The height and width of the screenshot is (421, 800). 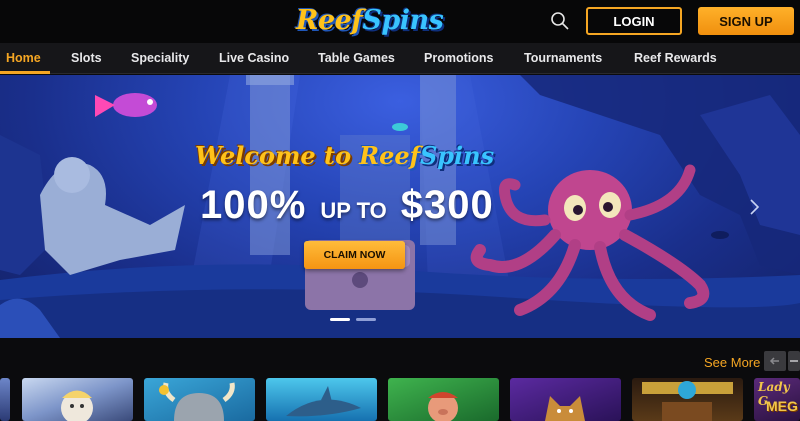 I want to click on chevron-right-icon, so click(x=755, y=207).